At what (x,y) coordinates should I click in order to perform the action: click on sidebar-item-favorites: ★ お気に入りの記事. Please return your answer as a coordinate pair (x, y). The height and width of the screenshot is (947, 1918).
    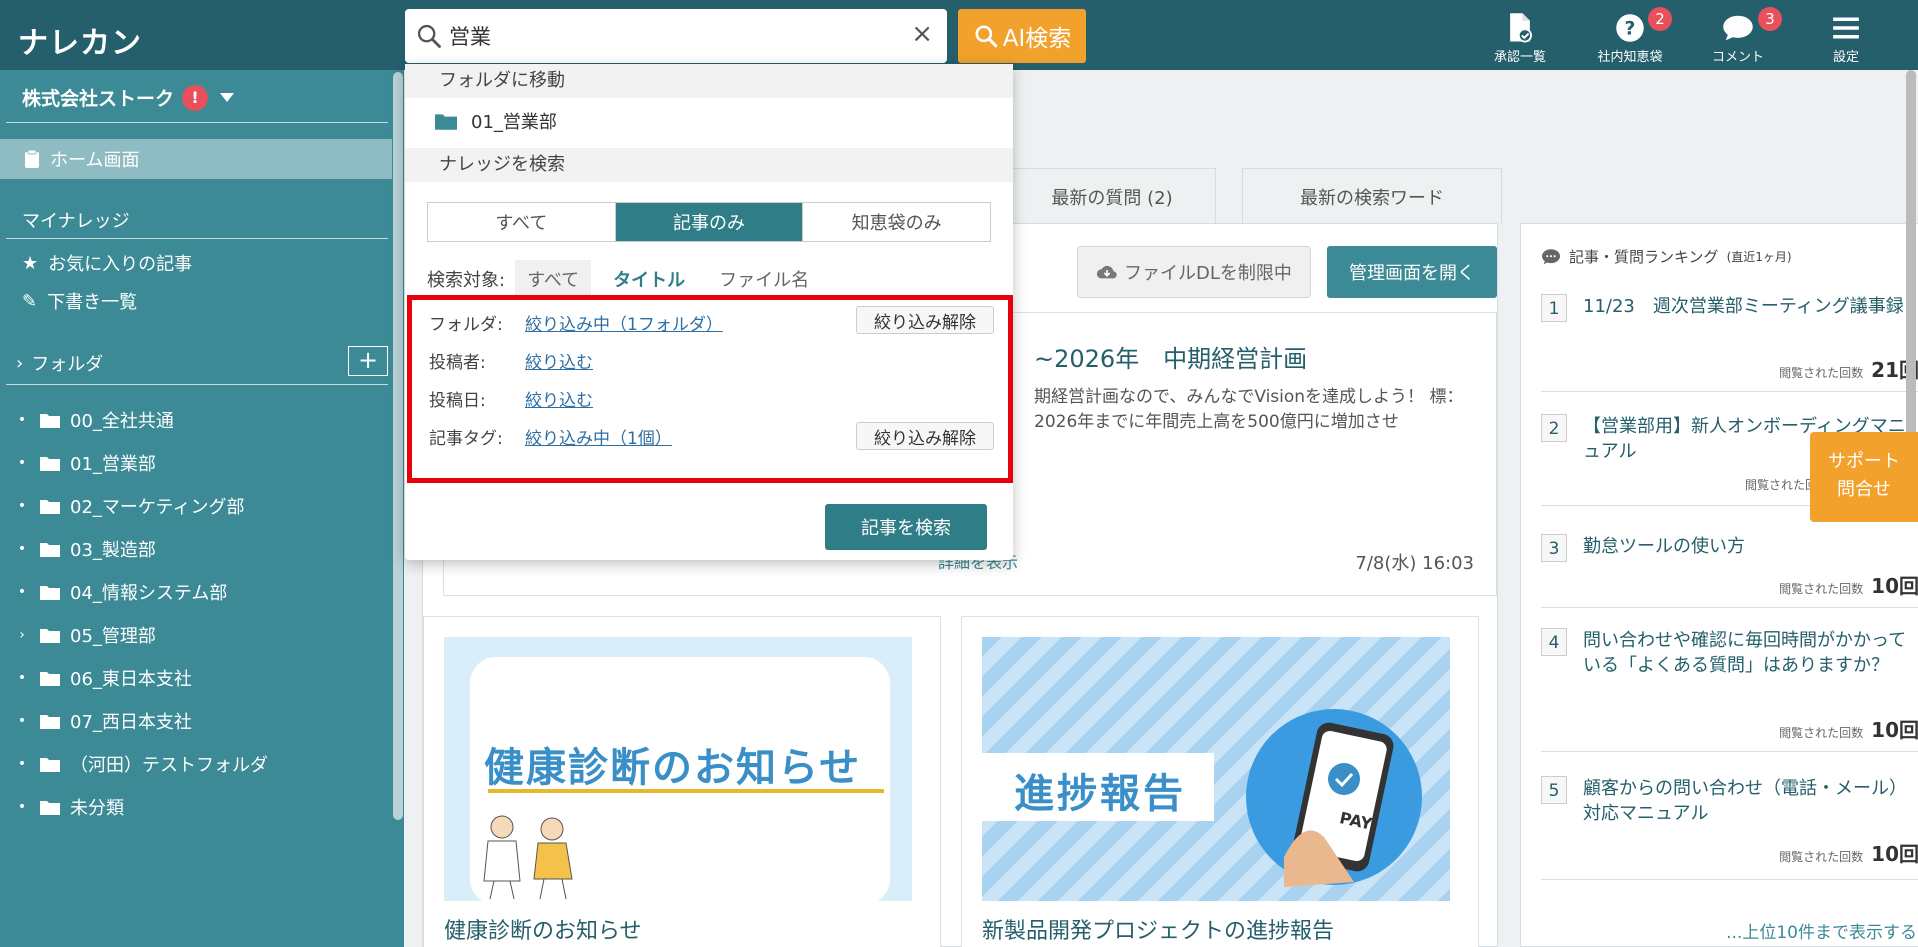
    Looking at the image, I should click on (107, 263).